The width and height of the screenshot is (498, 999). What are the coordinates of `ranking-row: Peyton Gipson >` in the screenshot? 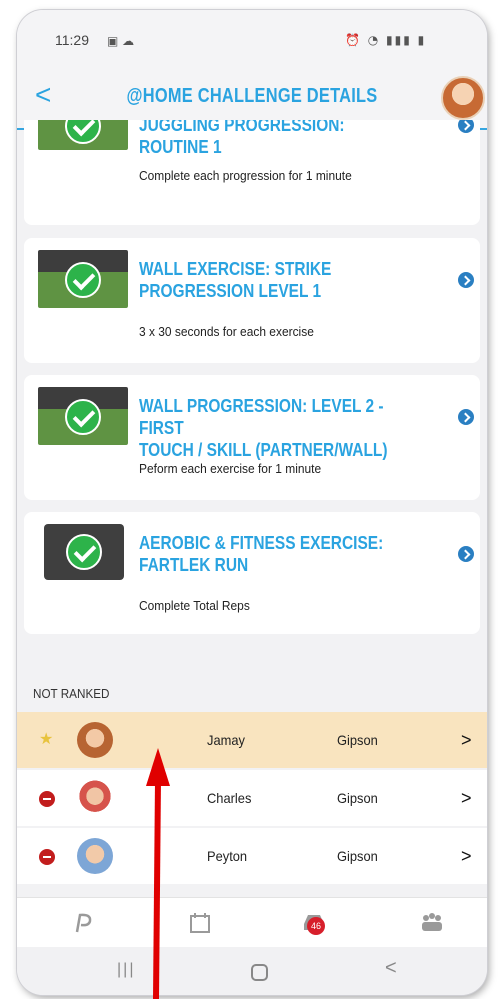 It's located at (252, 856).